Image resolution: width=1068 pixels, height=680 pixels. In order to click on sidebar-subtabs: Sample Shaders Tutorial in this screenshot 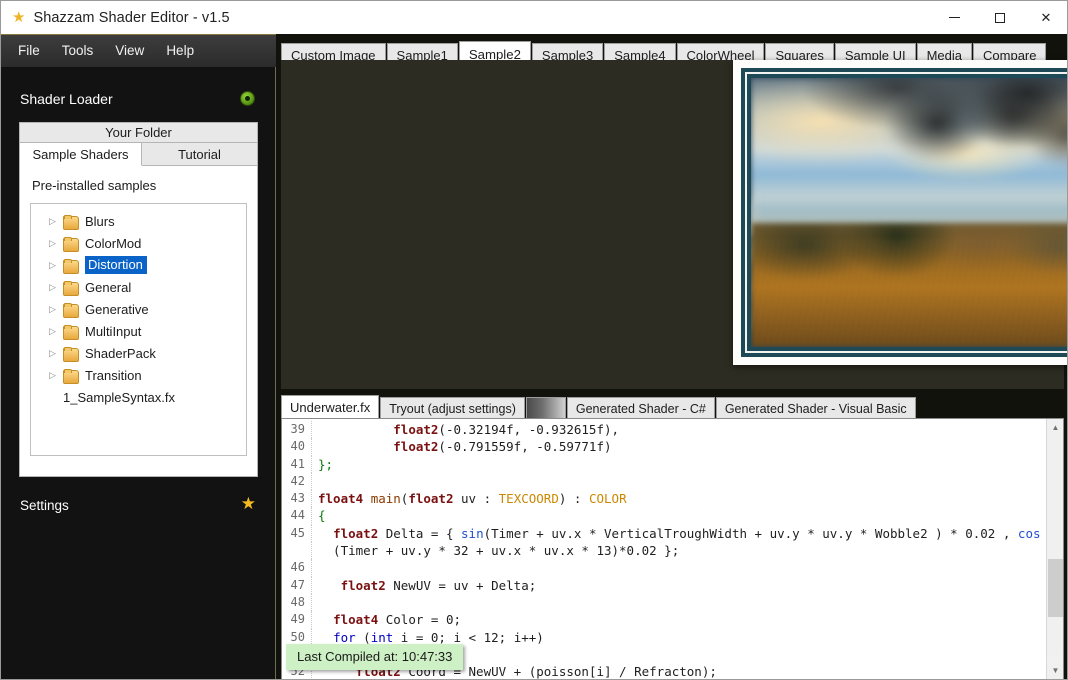, I will do `click(138, 154)`.